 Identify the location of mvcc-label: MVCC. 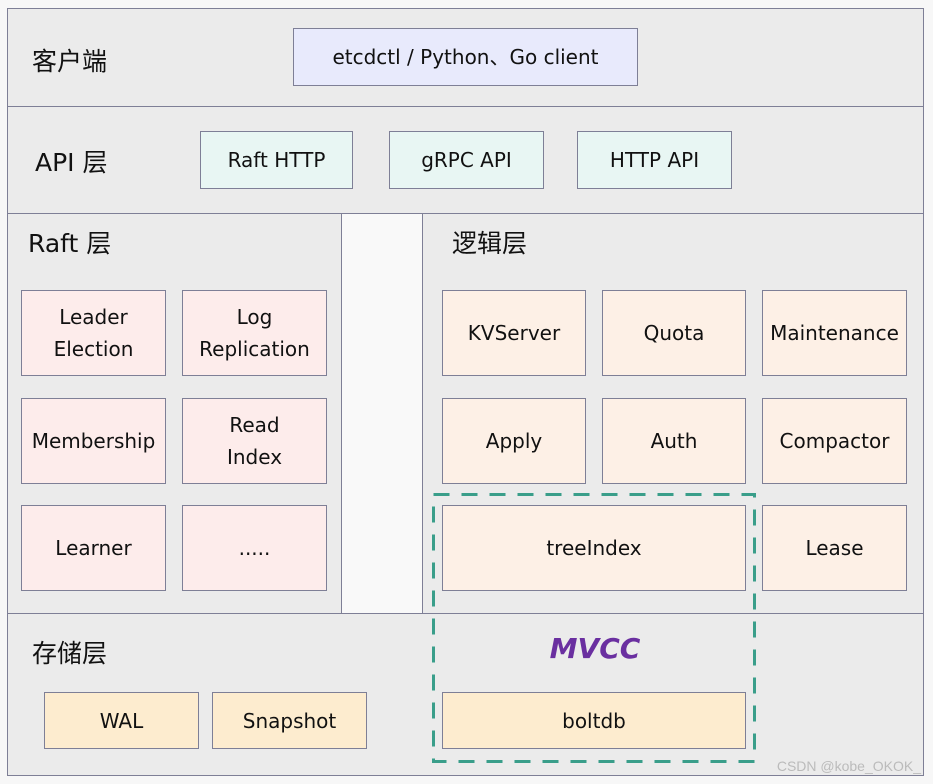
(595, 648).